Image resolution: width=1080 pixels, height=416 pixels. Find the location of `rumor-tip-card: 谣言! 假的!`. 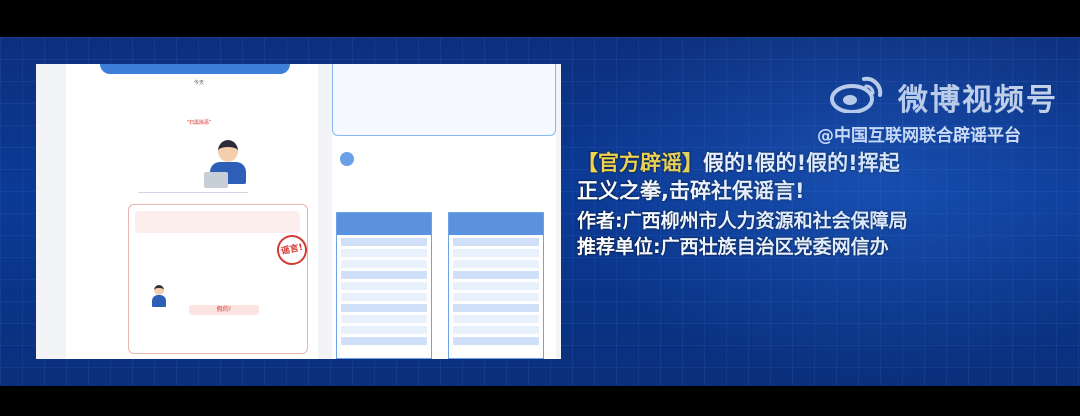

rumor-tip-card: 谣言! 假的! is located at coordinates (219, 279).